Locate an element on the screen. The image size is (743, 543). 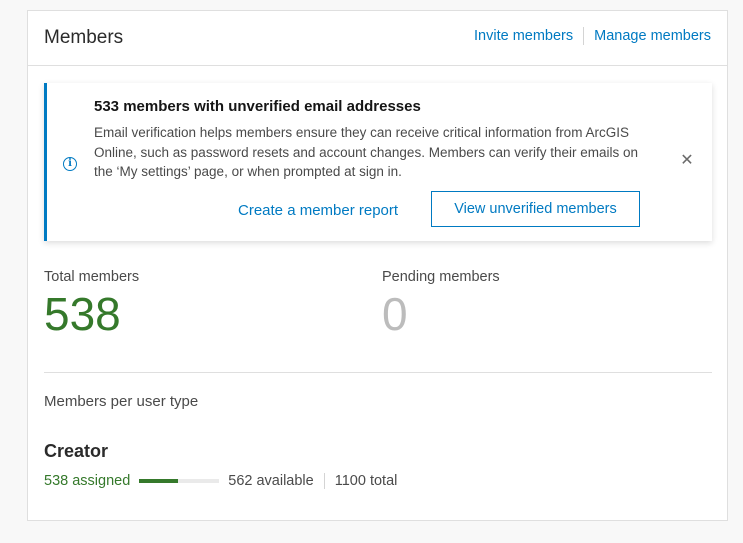
pending-members-label: Pending members is located at coordinates (441, 277).